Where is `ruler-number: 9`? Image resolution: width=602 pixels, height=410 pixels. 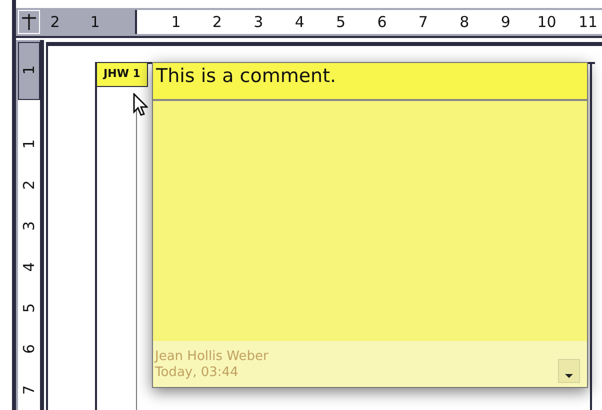 ruler-number: 9 is located at coordinates (505, 22).